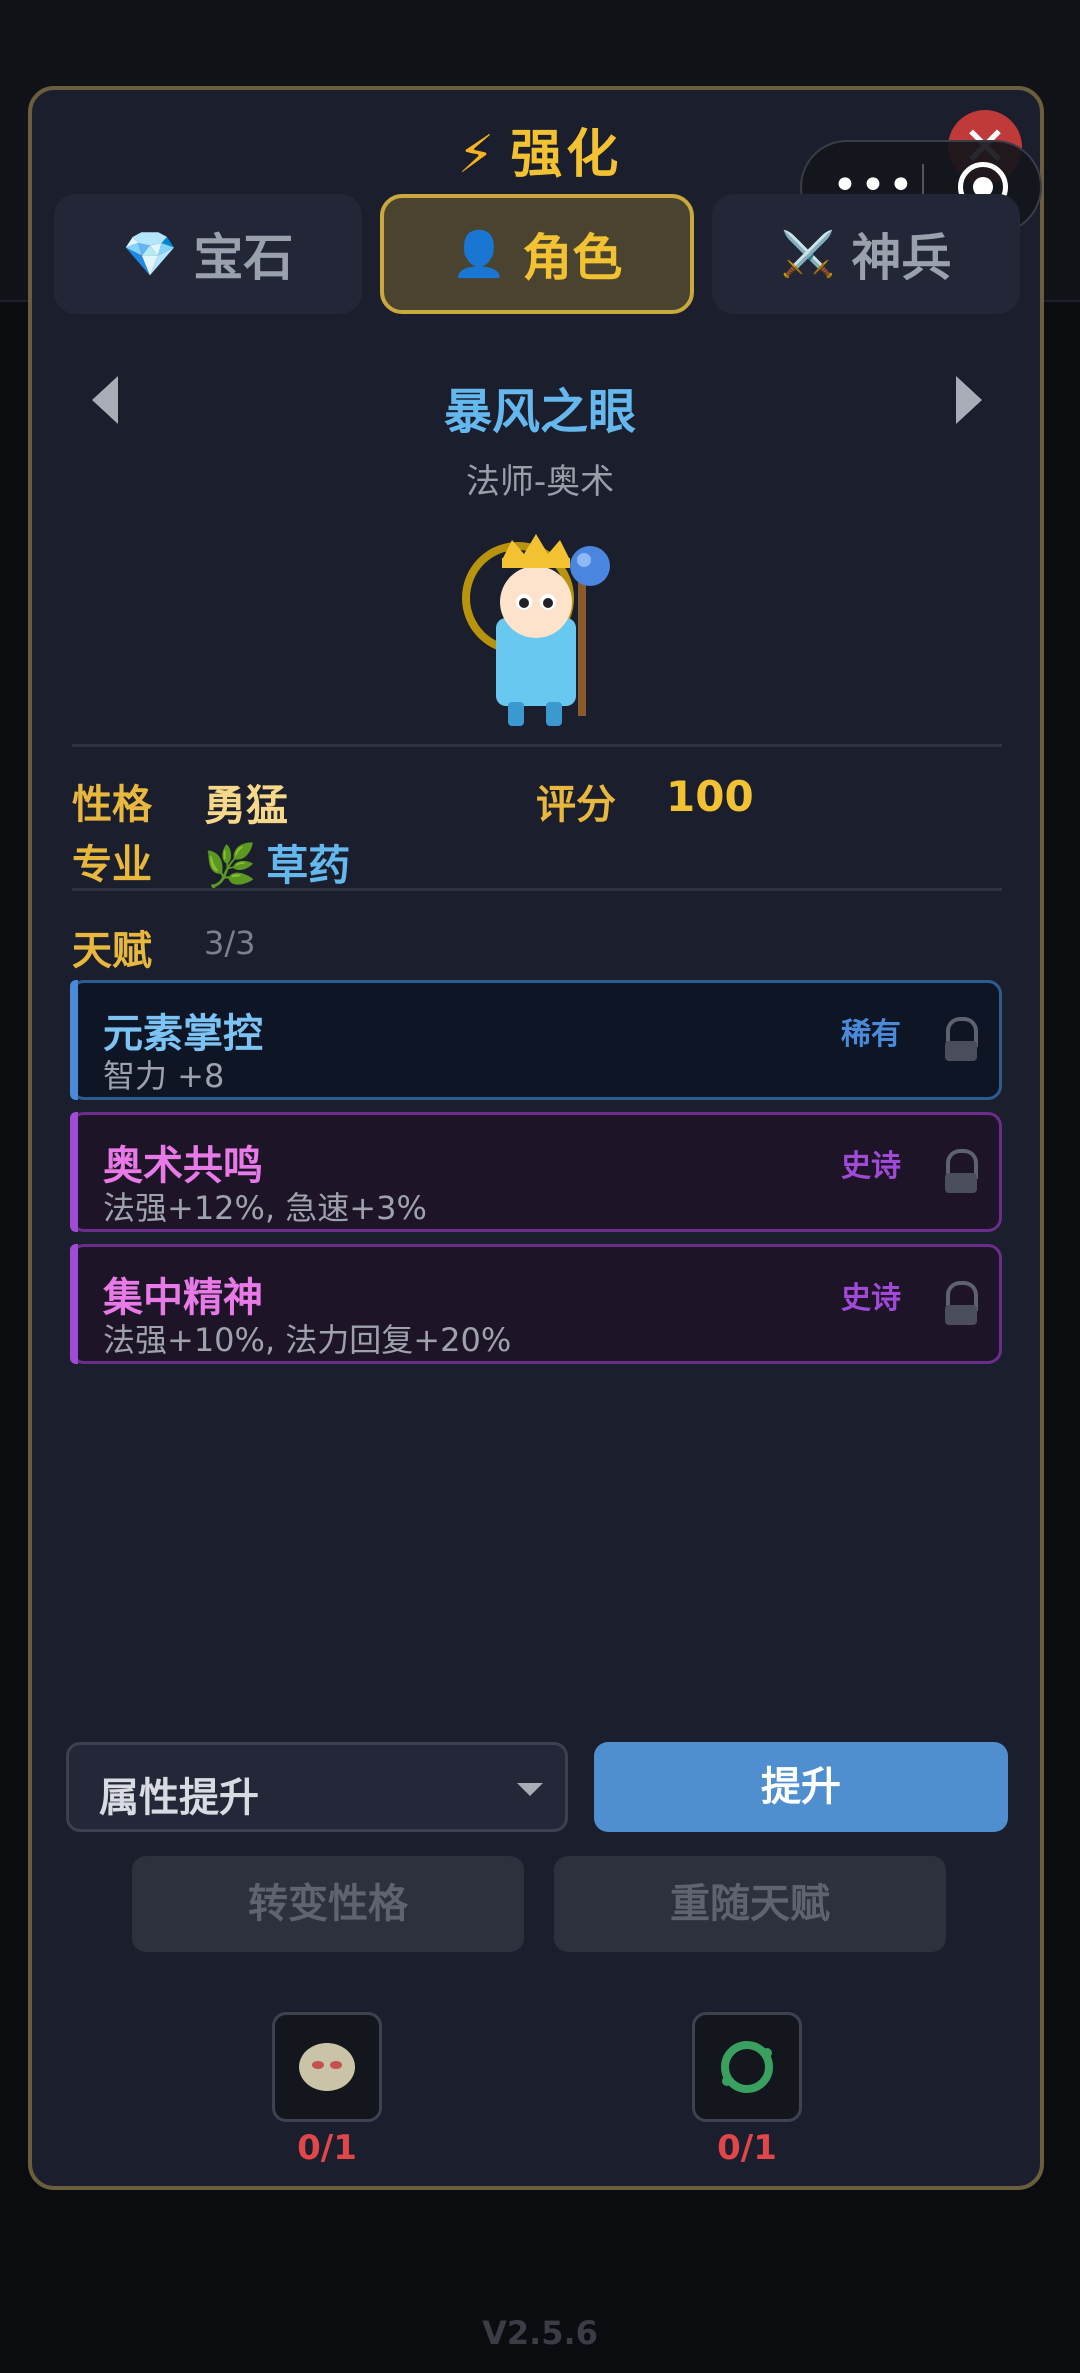 The image size is (1080, 2373). I want to click on talent-card: 元素掌控 智力 +8 稀有, so click(536, 1040).